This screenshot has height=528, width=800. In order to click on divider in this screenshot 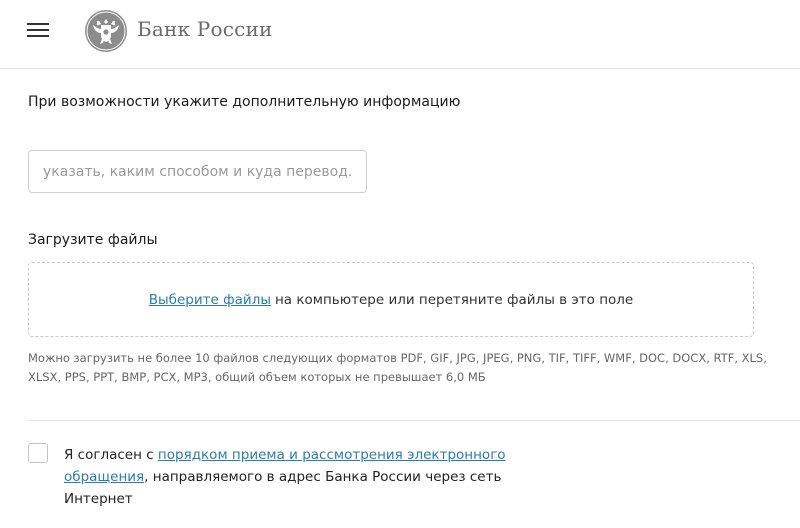, I will do `click(414, 420)`.